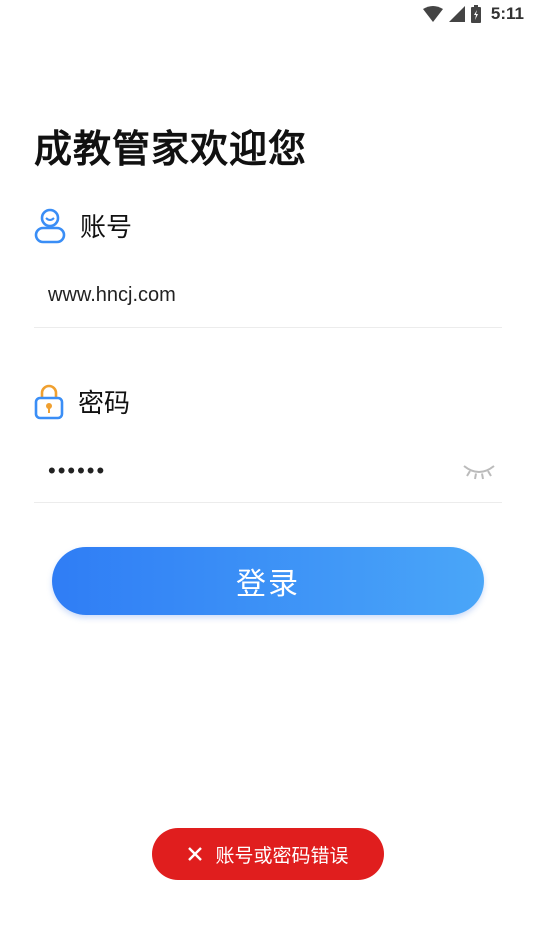  Describe the element at coordinates (479, 470) in the screenshot. I see `eye-closed-icon` at that location.